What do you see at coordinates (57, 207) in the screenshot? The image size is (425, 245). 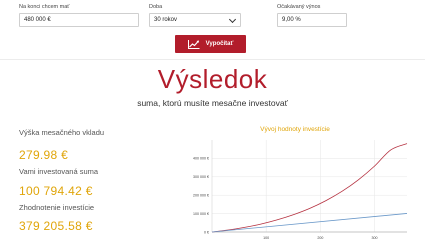 I see `investment-gain-label: Zhodnotenie investície` at bounding box center [57, 207].